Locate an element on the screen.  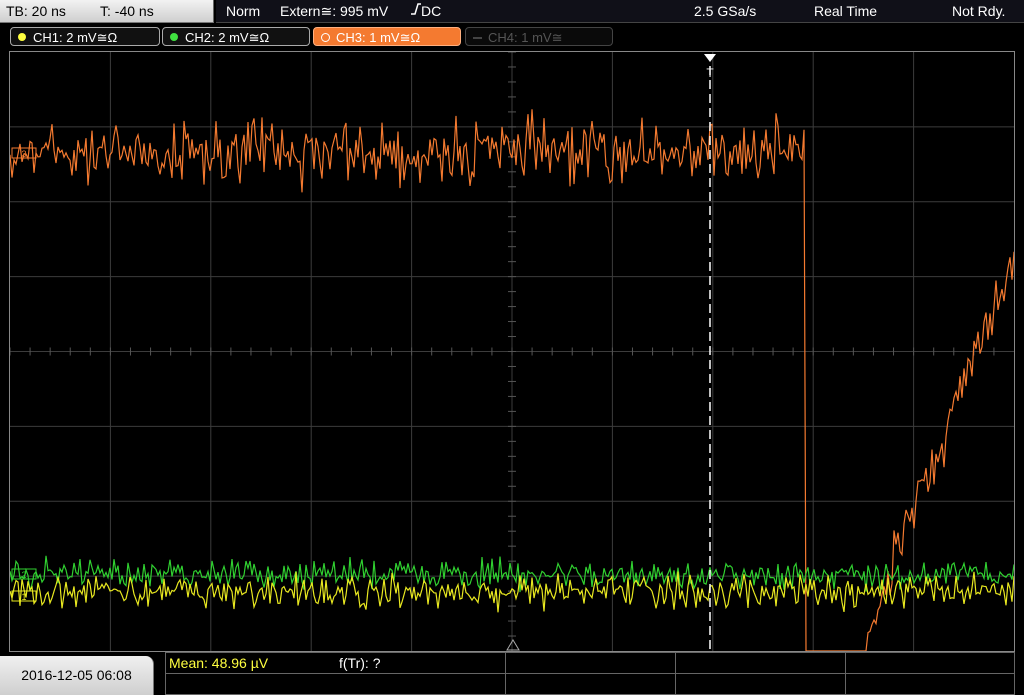
ch4-label: CH4: 1 mV≅ is located at coordinates (525, 37).